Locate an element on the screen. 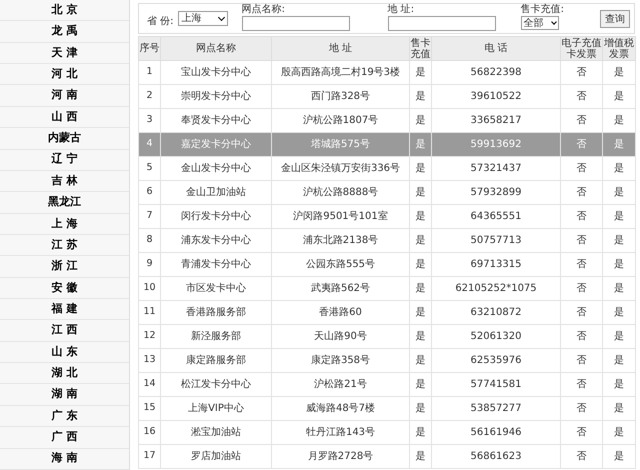  province-link: 福 建 is located at coordinates (64, 309).